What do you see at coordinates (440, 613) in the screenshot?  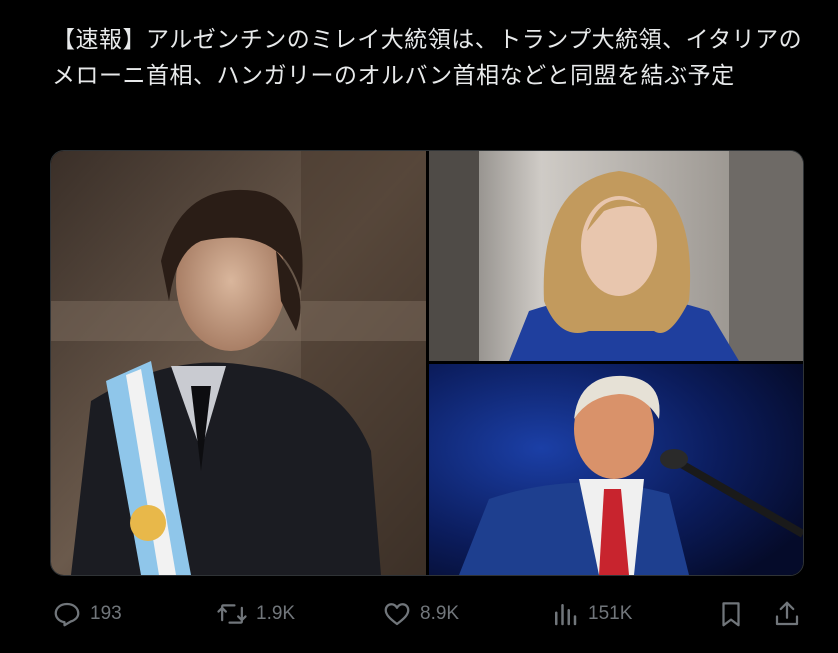 I see `like-count: 8.9K` at bounding box center [440, 613].